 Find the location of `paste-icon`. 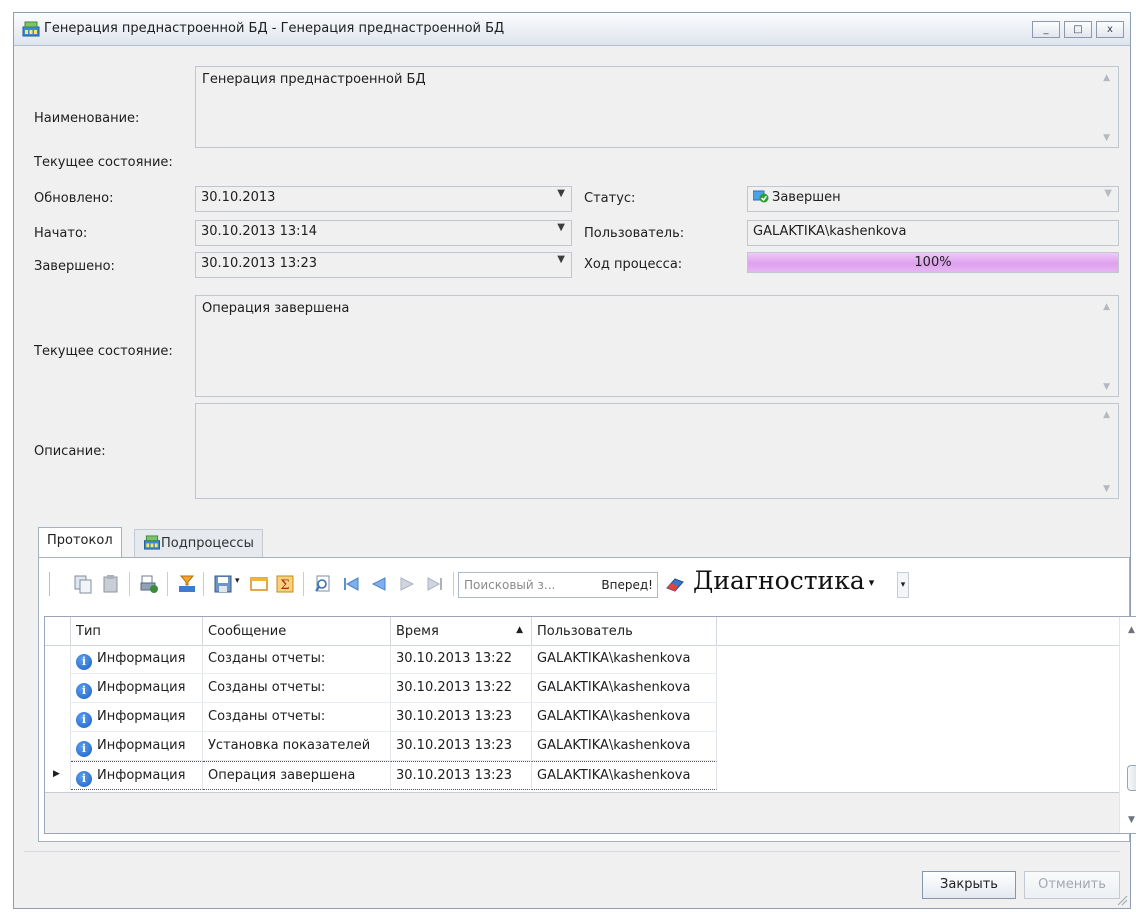

paste-icon is located at coordinates (111, 584).